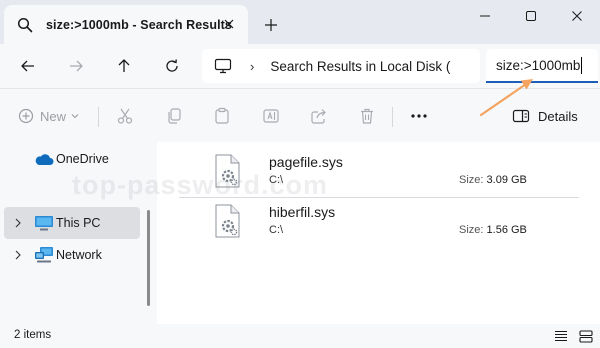  I want to click on minimize-icon, so click(485, 16).